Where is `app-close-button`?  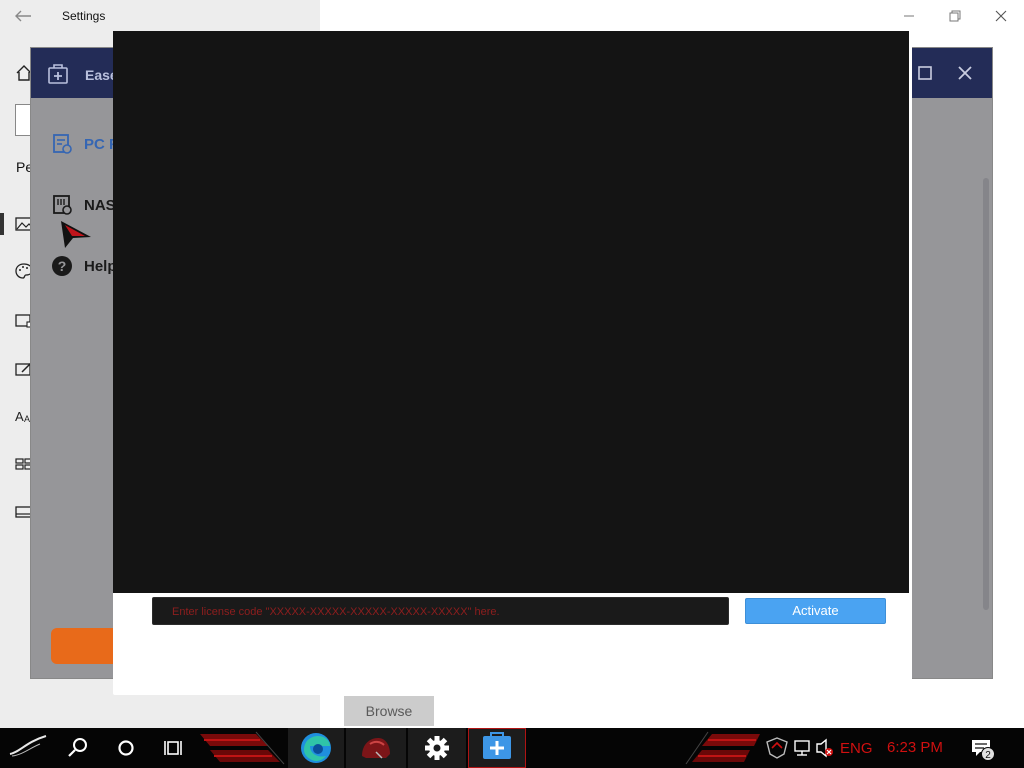 app-close-button is located at coordinates (965, 73).